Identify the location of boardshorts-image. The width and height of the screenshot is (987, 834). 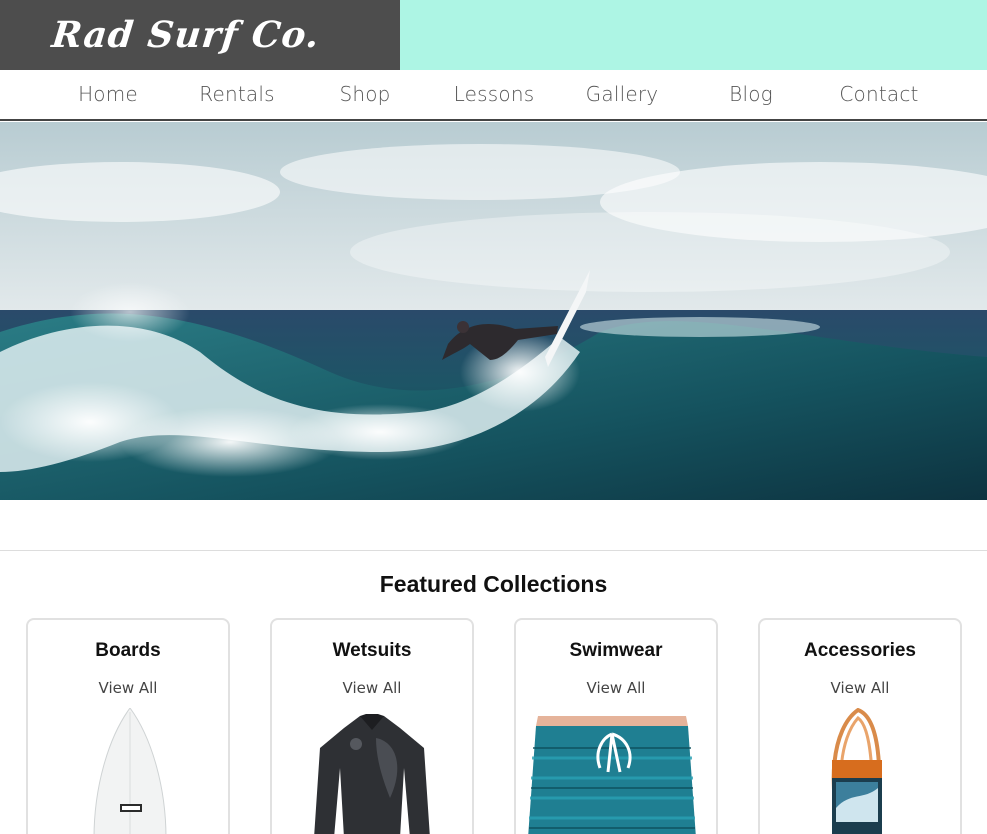
(612, 775).